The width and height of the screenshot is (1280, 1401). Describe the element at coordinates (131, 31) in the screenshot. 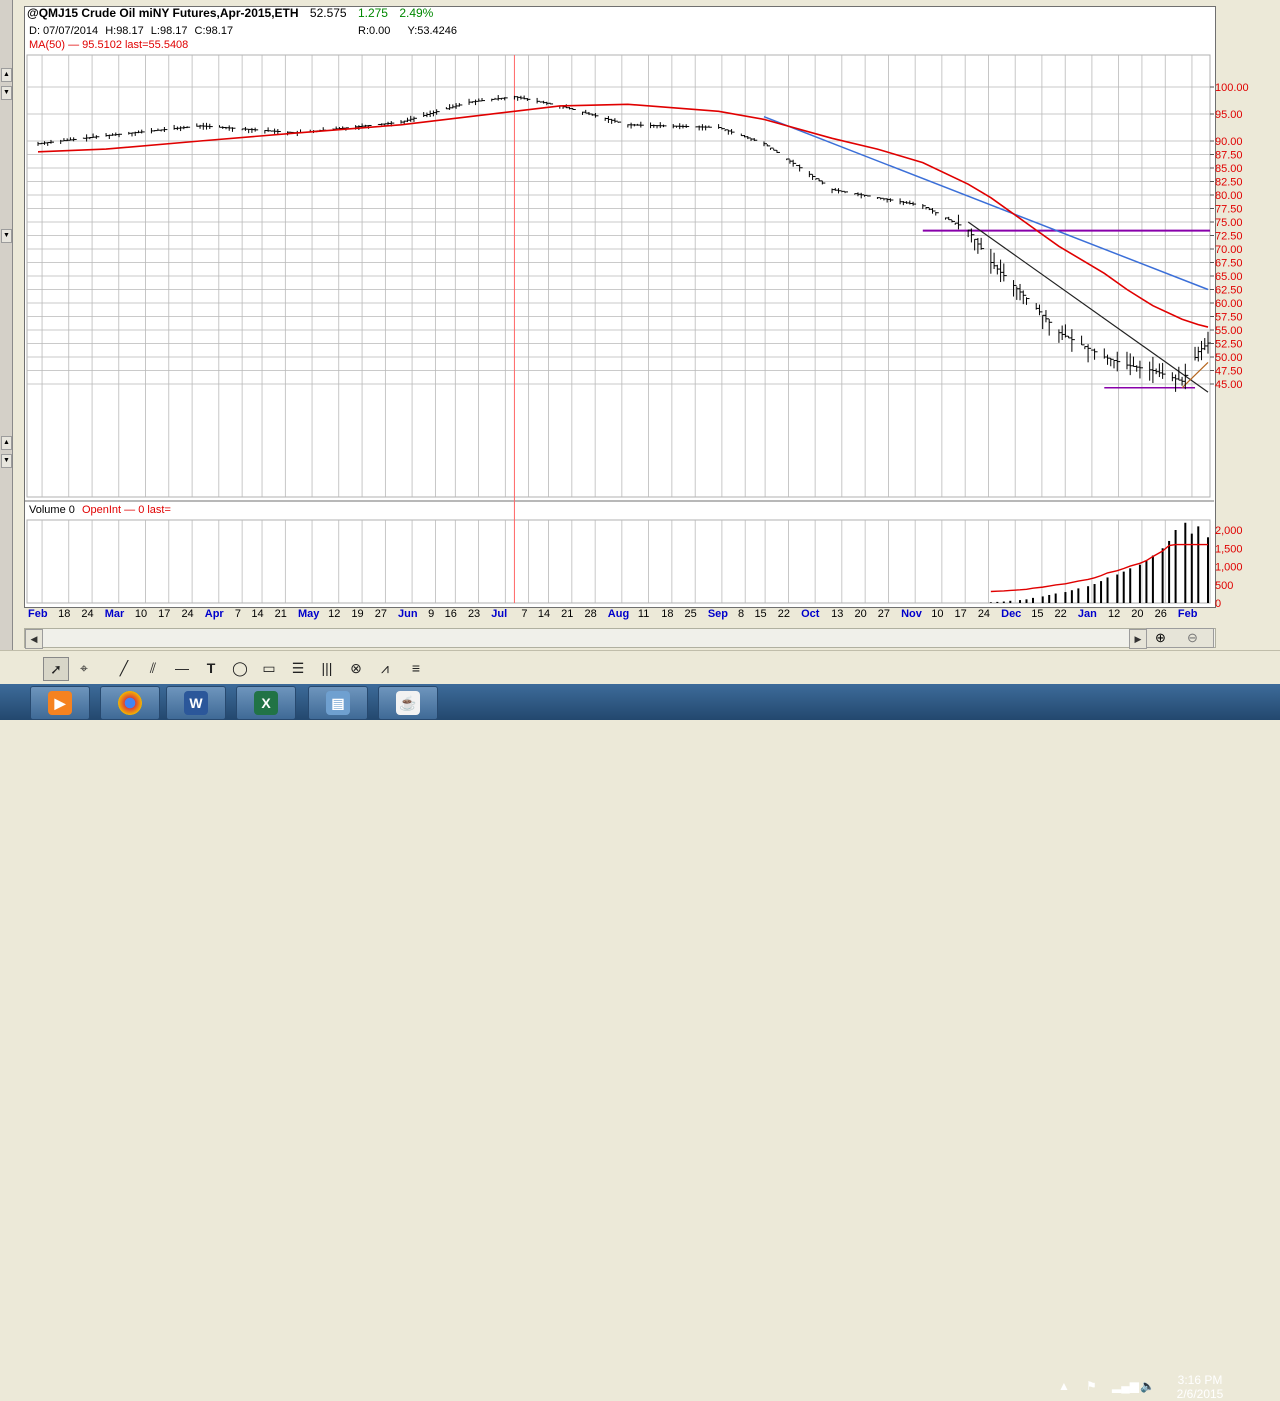

I see `ohlc-readout: D: 07/07/2014 H:98.17 L:98.17 C:98.17` at that location.